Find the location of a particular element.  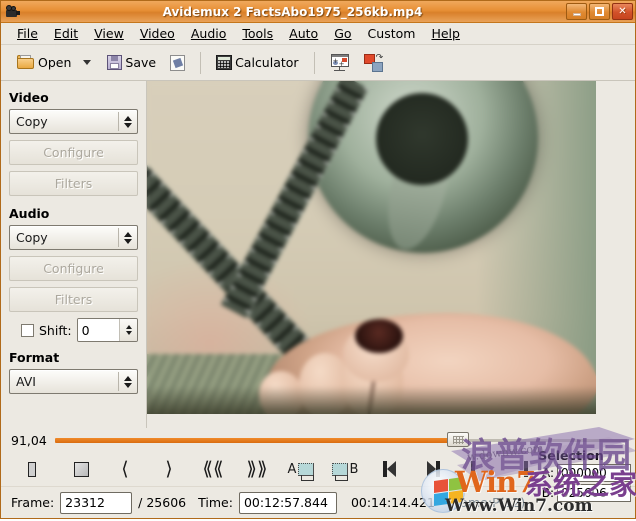

set-marker-a-button: A is located at coordinates (301, 469).